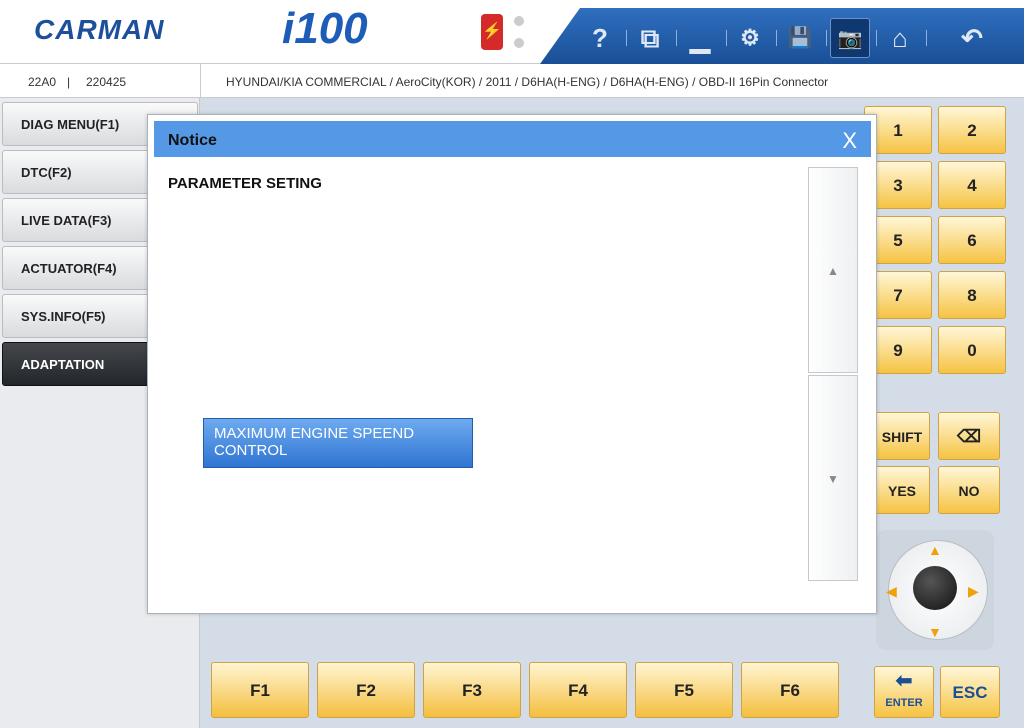 Image resolution: width=1024 pixels, height=728 pixels. I want to click on dialog-header: Notice X, so click(512, 139).